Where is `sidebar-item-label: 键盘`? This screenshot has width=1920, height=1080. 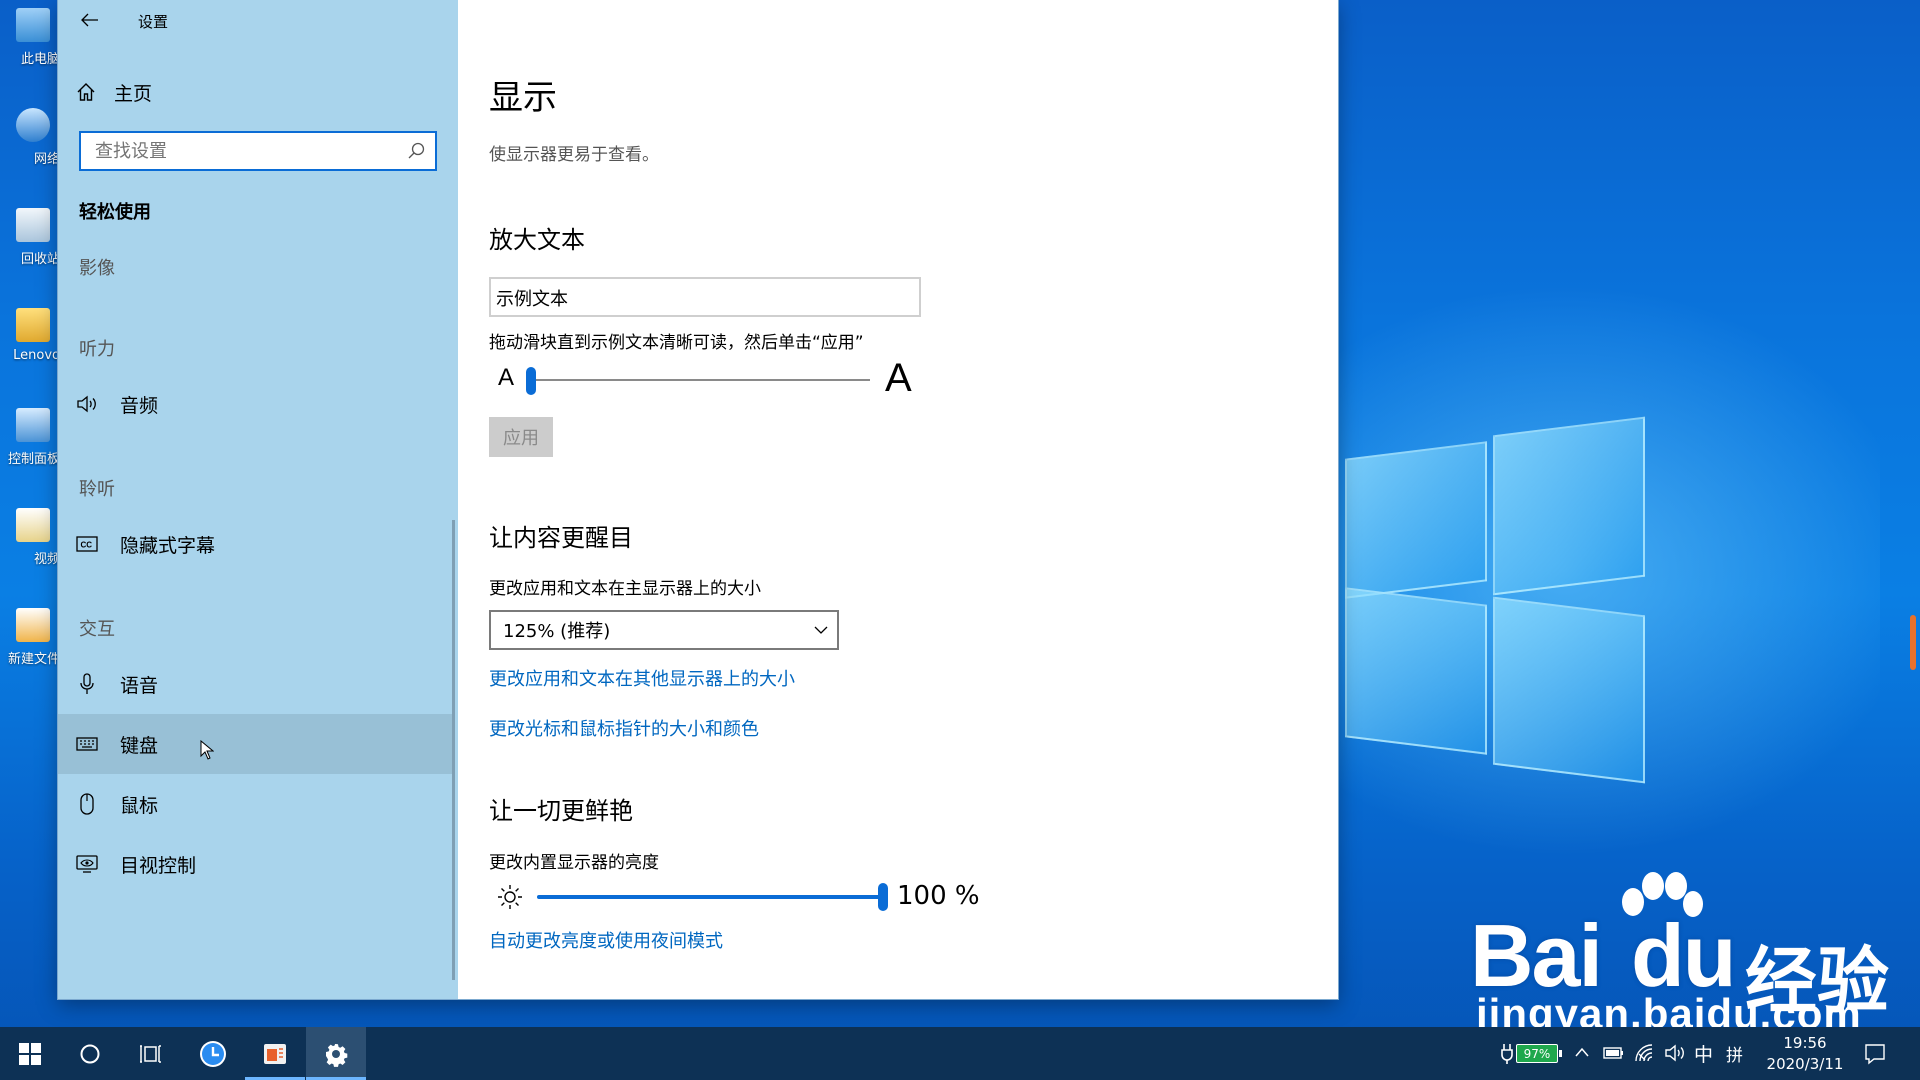
sidebar-item-label: 键盘 is located at coordinates (139, 745).